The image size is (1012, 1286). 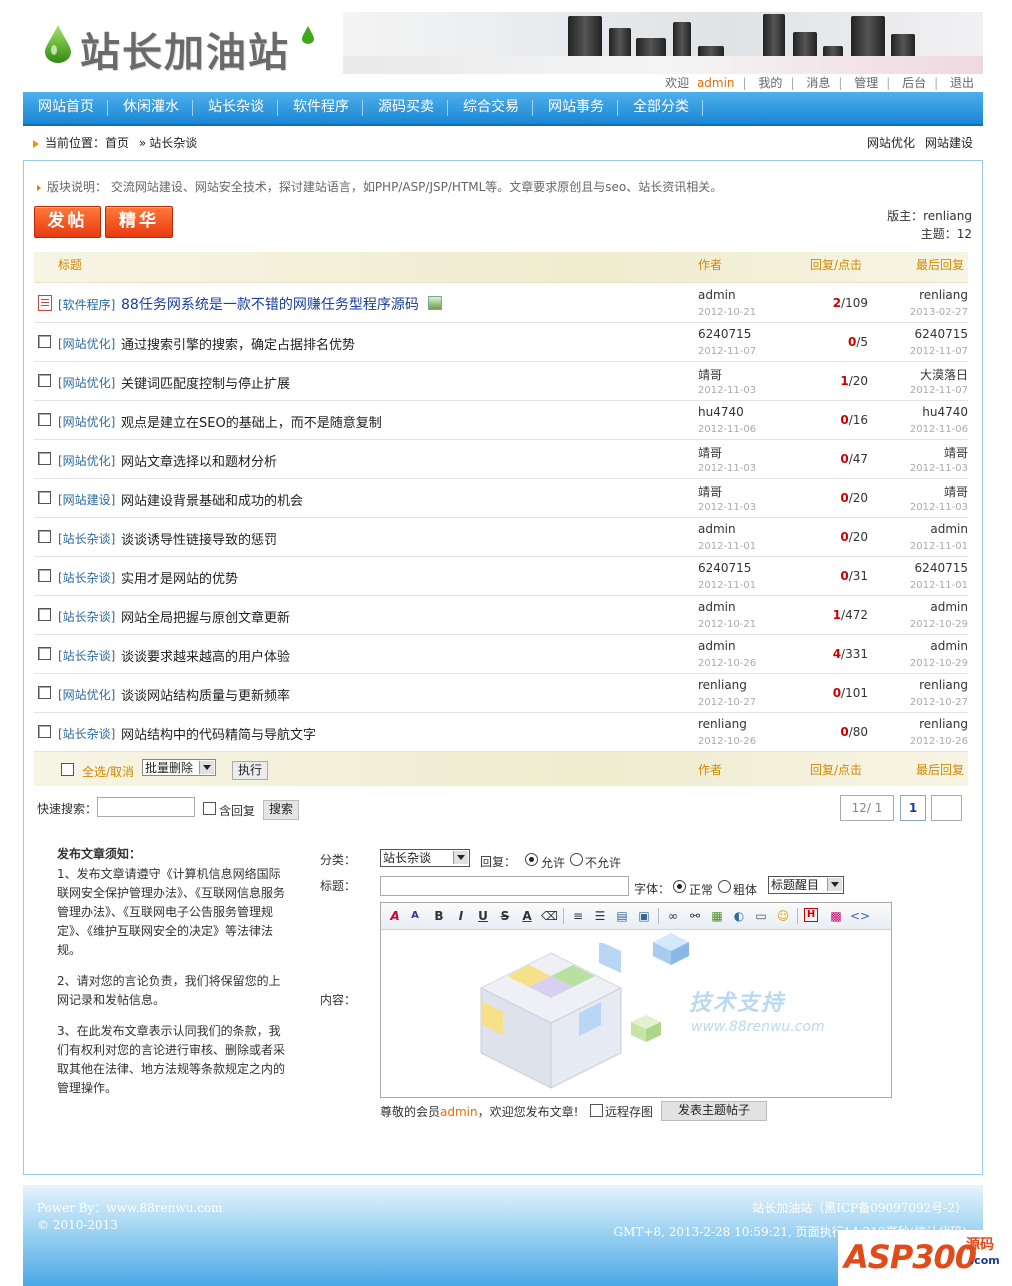 What do you see at coordinates (914, 83) in the screenshot?
I see `admin-link: 后台` at bounding box center [914, 83].